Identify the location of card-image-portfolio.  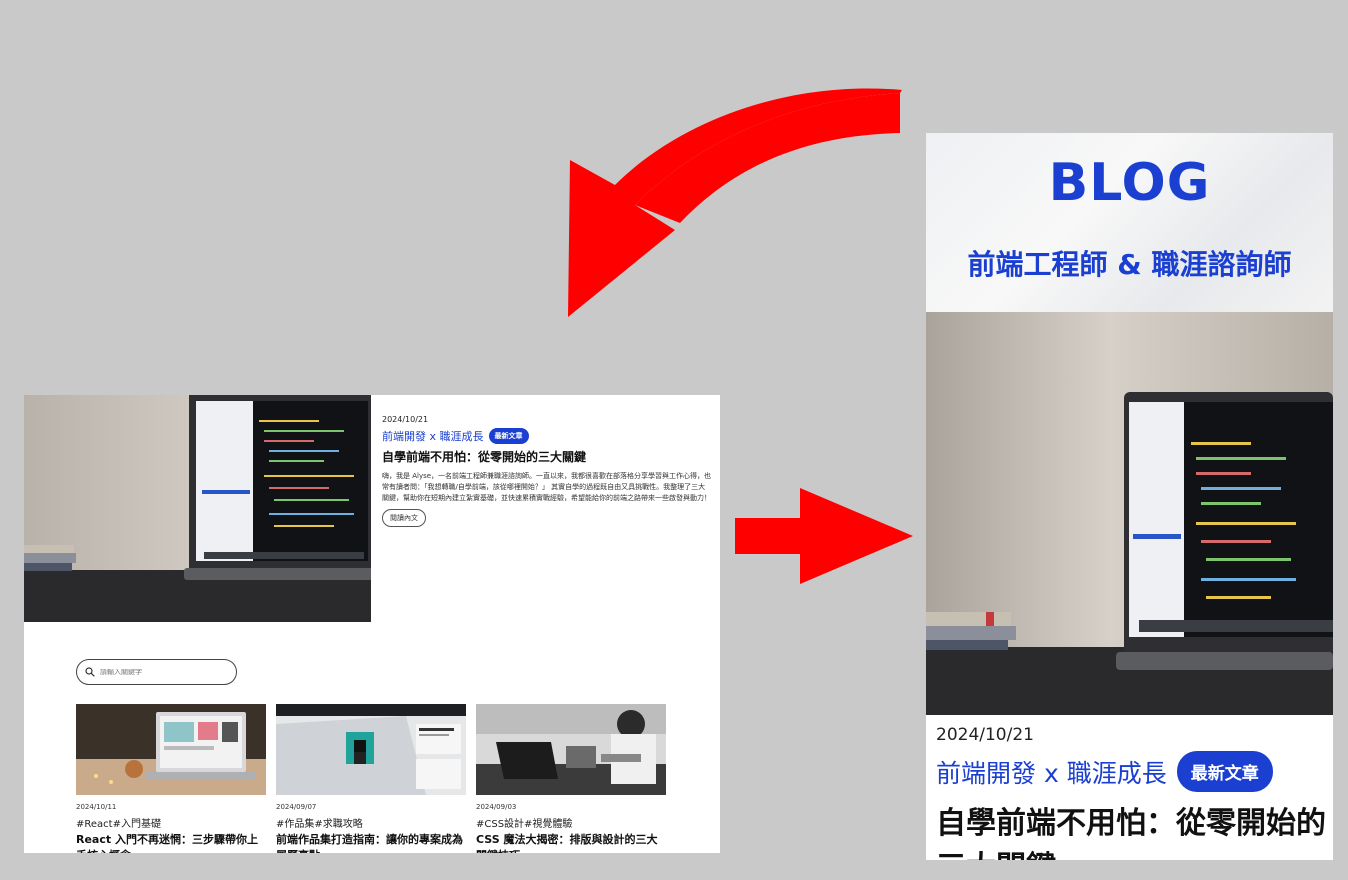
(371, 749).